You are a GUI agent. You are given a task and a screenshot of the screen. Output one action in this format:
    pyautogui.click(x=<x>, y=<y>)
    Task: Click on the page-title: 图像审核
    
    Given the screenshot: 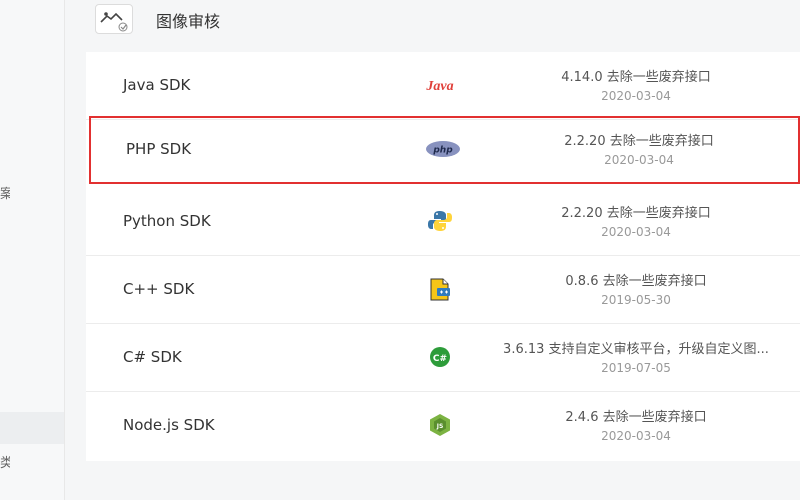 What is the action you would take?
    pyautogui.click(x=188, y=21)
    